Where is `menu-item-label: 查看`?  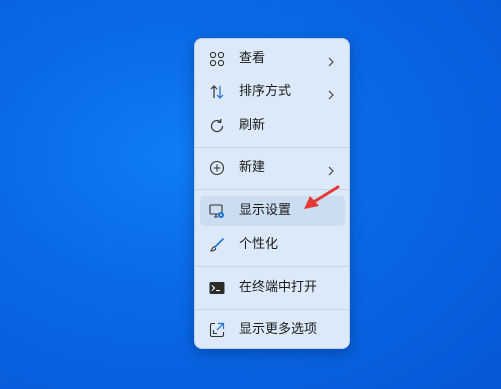
menu-item-label: 查看 is located at coordinates (252, 58).